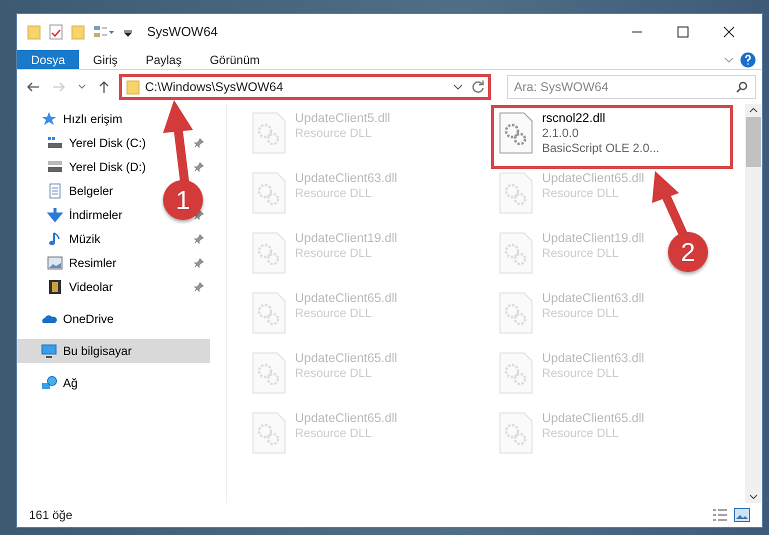  Describe the element at coordinates (478, 87) in the screenshot. I see `refresh-icon` at that location.